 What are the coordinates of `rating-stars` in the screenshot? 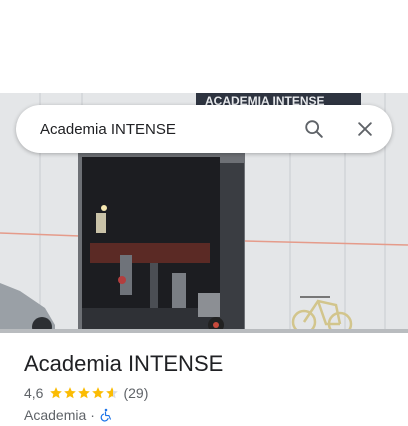 It's located at (84, 393).